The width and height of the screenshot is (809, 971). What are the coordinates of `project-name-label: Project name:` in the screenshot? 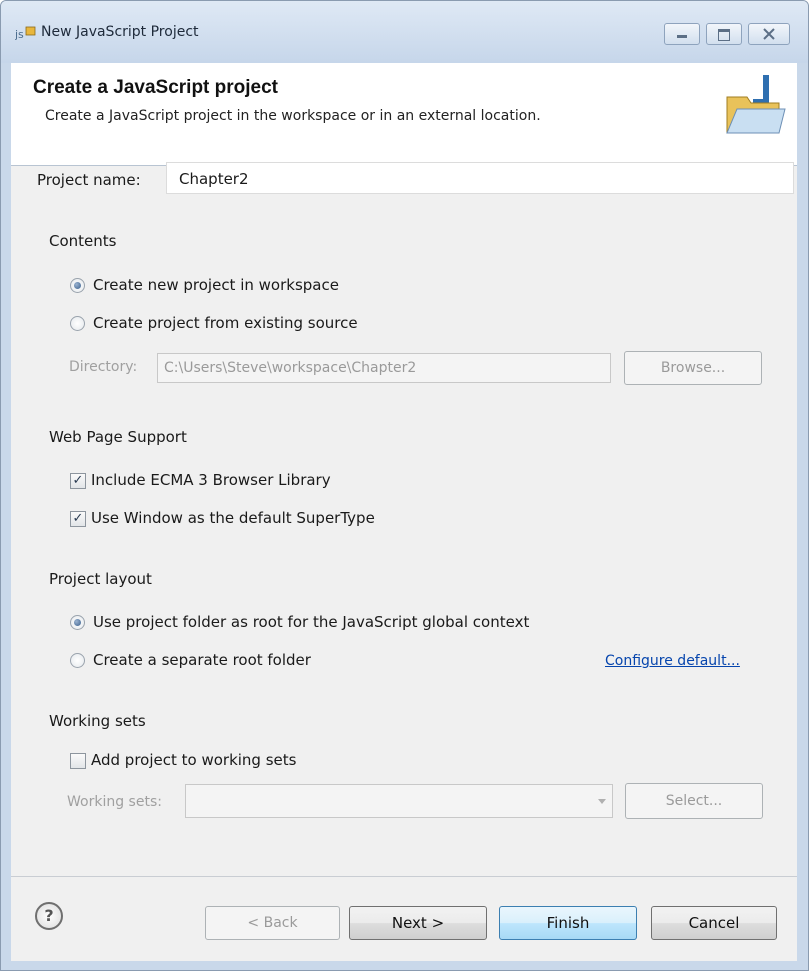 It's located at (89, 180).